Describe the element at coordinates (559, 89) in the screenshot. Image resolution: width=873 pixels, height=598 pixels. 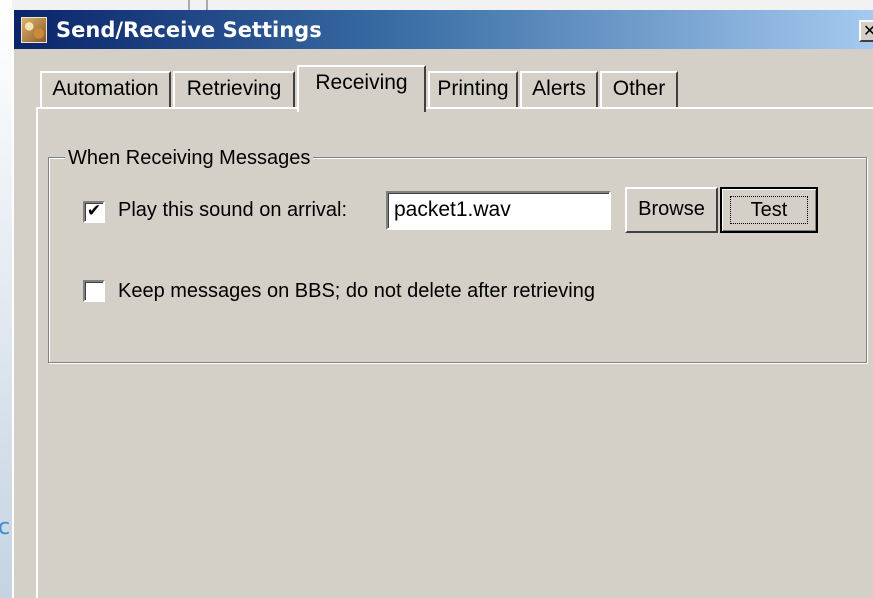
I see `tab-alerts: Alerts` at that location.